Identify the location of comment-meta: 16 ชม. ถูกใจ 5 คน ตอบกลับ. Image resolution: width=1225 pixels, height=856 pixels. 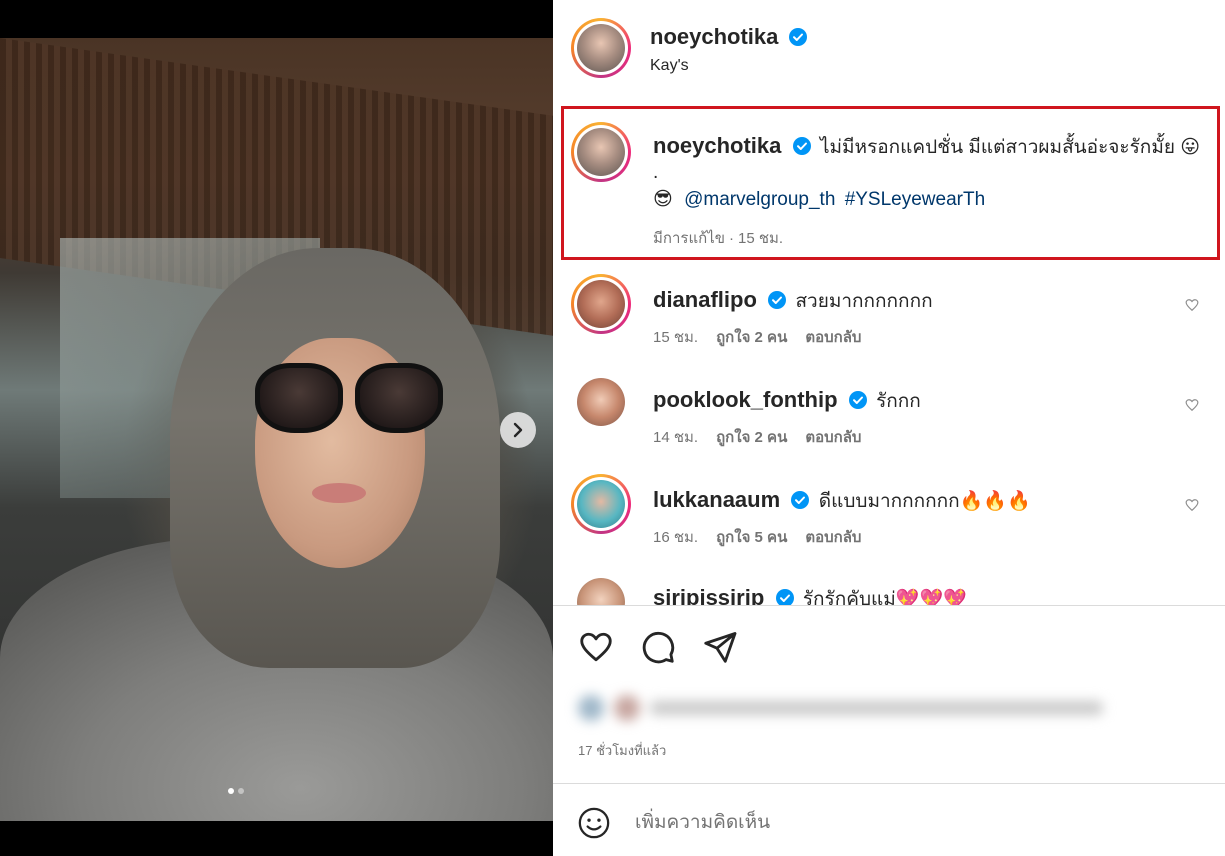
(757, 537).